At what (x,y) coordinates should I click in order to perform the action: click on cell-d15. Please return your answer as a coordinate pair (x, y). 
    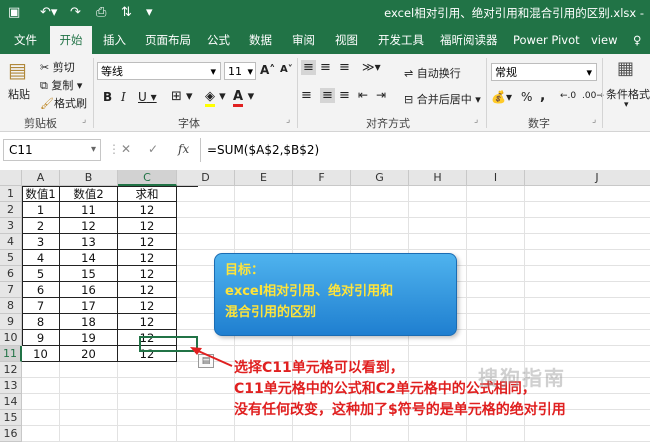
    Looking at the image, I should click on (206, 418).